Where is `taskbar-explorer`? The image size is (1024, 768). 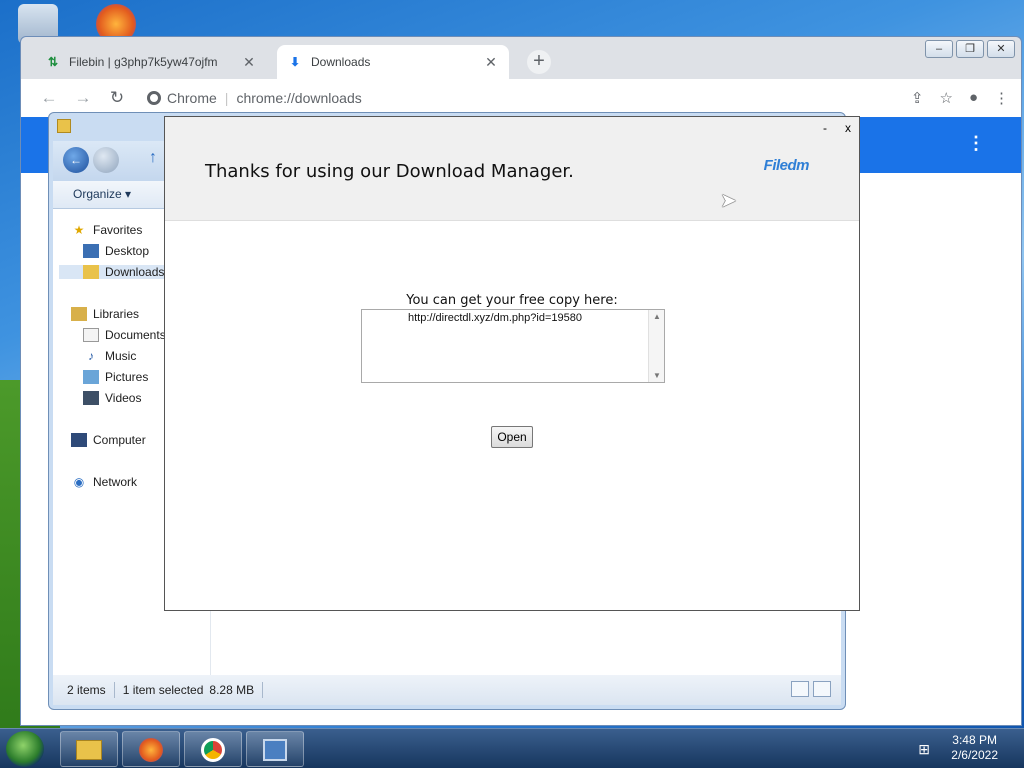 taskbar-explorer is located at coordinates (89, 749).